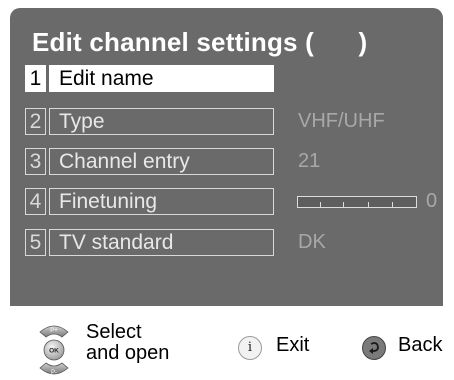  Describe the element at coordinates (161, 161) in the screenshot. I see `menu-item-label: Channel entry` at that location.